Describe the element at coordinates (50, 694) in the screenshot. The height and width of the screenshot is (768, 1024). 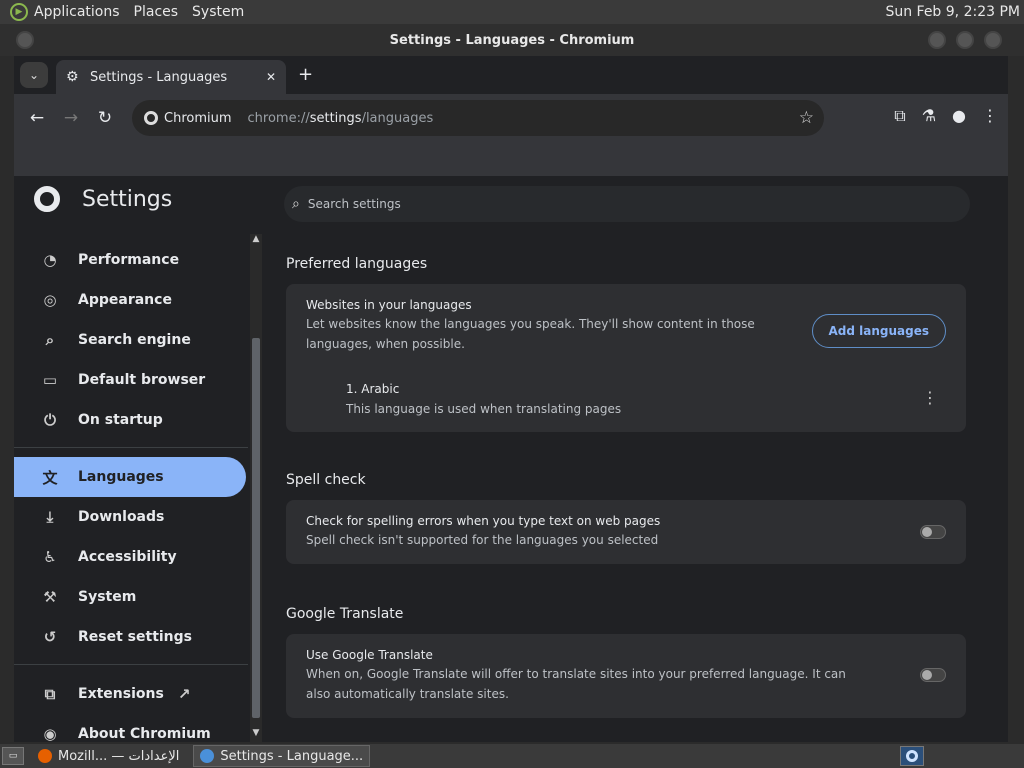
I see `puzzle-icon: ⧉` at that location.